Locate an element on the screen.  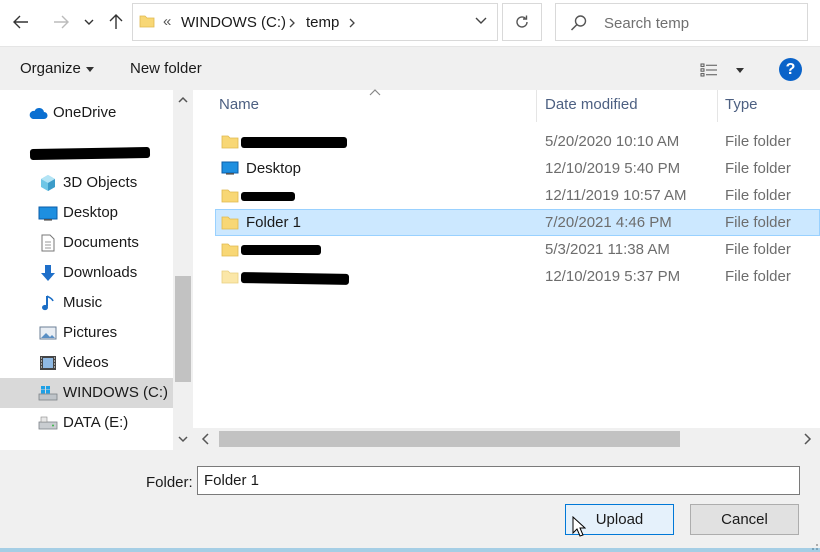
nav-item-windows-c: WINDOWS (C:) is located at coordinates (86, 393).